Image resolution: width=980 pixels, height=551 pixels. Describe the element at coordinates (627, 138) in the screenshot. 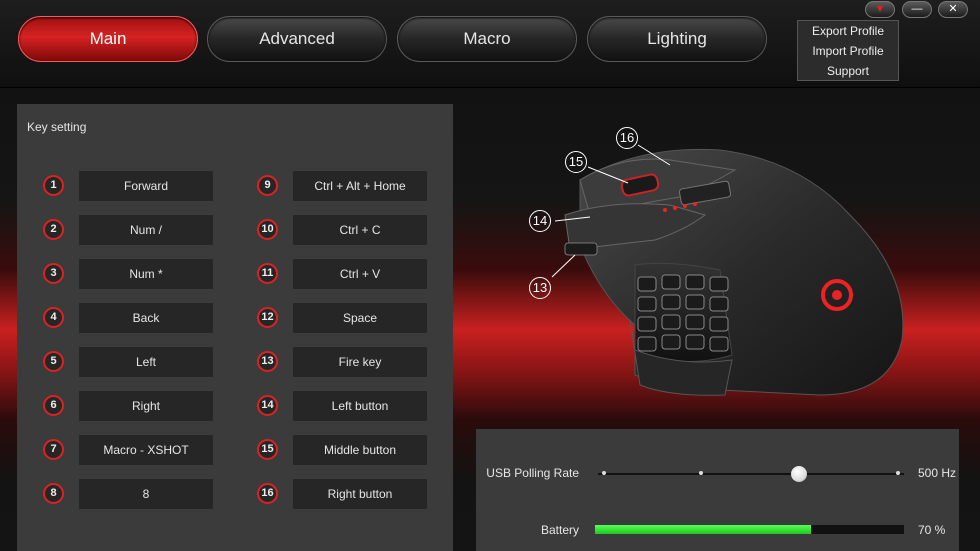

I see `callout-16: 16` at that location.